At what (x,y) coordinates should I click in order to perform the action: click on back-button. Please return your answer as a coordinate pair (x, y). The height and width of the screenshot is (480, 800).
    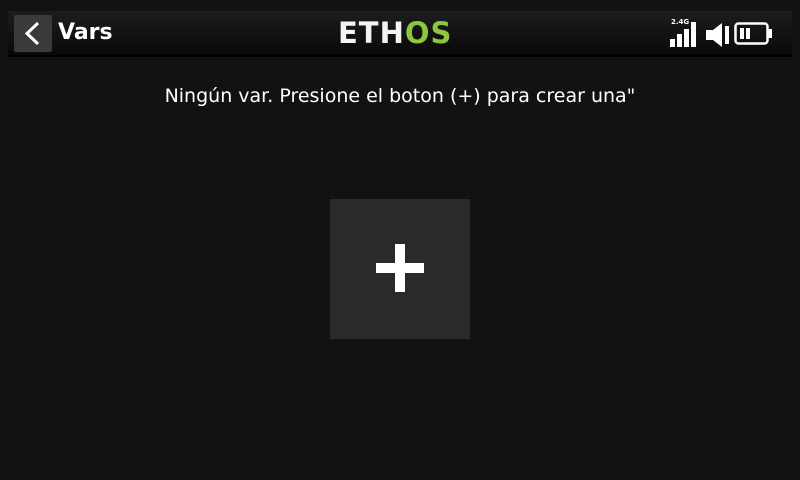
    Looking at the image, I should click on (33, 33).